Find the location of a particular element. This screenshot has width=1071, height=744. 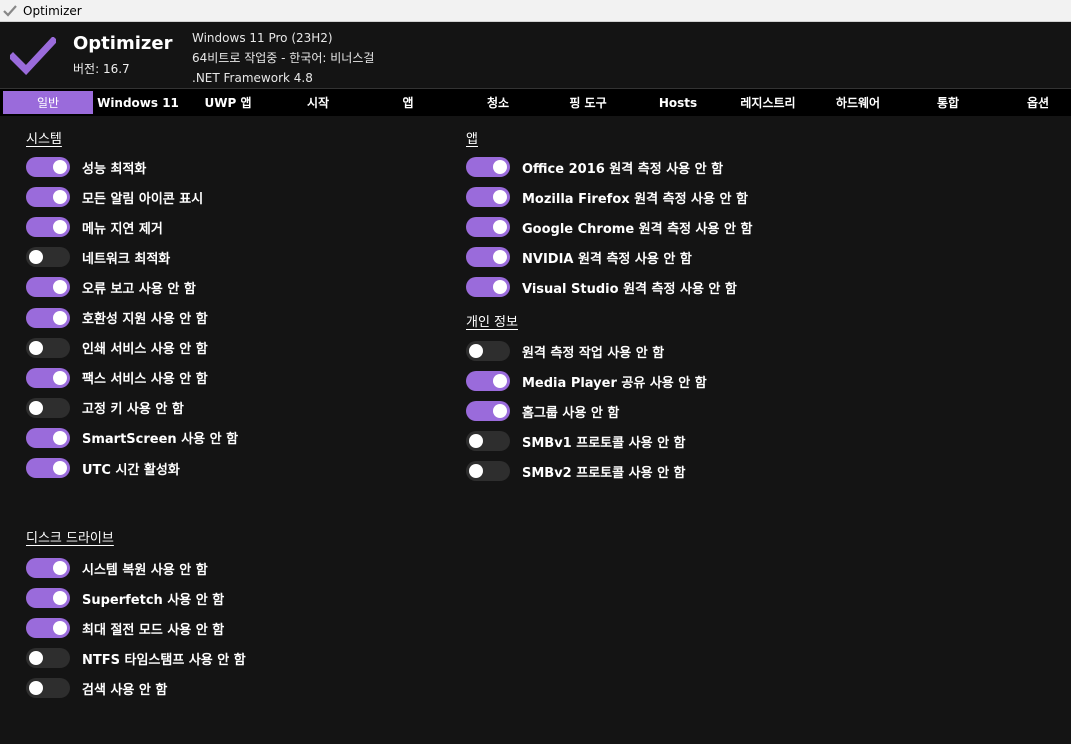

option-label: 호환성 지원 사용 안 함 is located at coordinates (145, 319).